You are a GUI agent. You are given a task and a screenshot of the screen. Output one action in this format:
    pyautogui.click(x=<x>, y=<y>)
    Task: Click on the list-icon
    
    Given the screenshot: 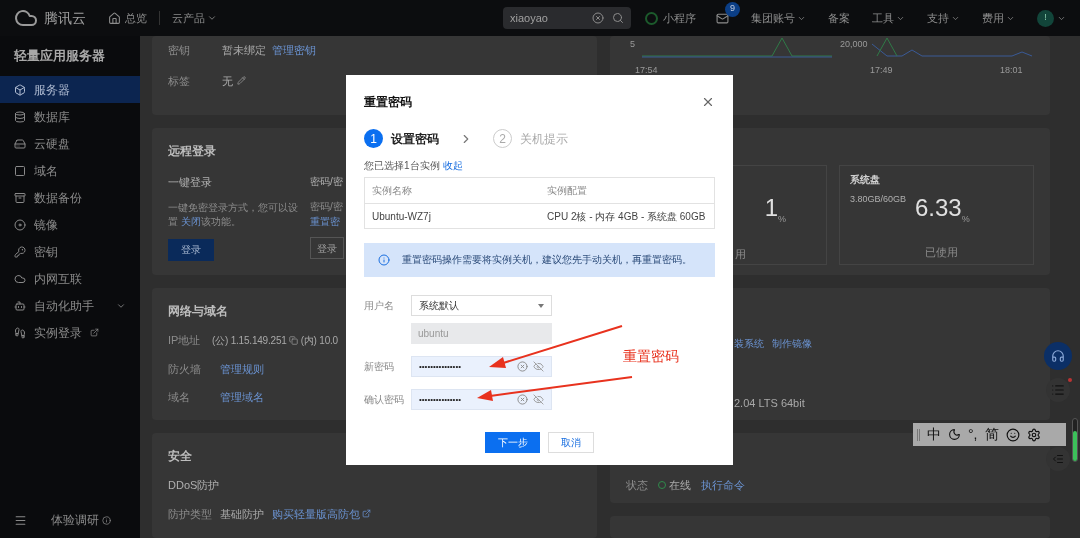 What is the action you would take?
    pyautogui.click(x=1058, y=390)
    